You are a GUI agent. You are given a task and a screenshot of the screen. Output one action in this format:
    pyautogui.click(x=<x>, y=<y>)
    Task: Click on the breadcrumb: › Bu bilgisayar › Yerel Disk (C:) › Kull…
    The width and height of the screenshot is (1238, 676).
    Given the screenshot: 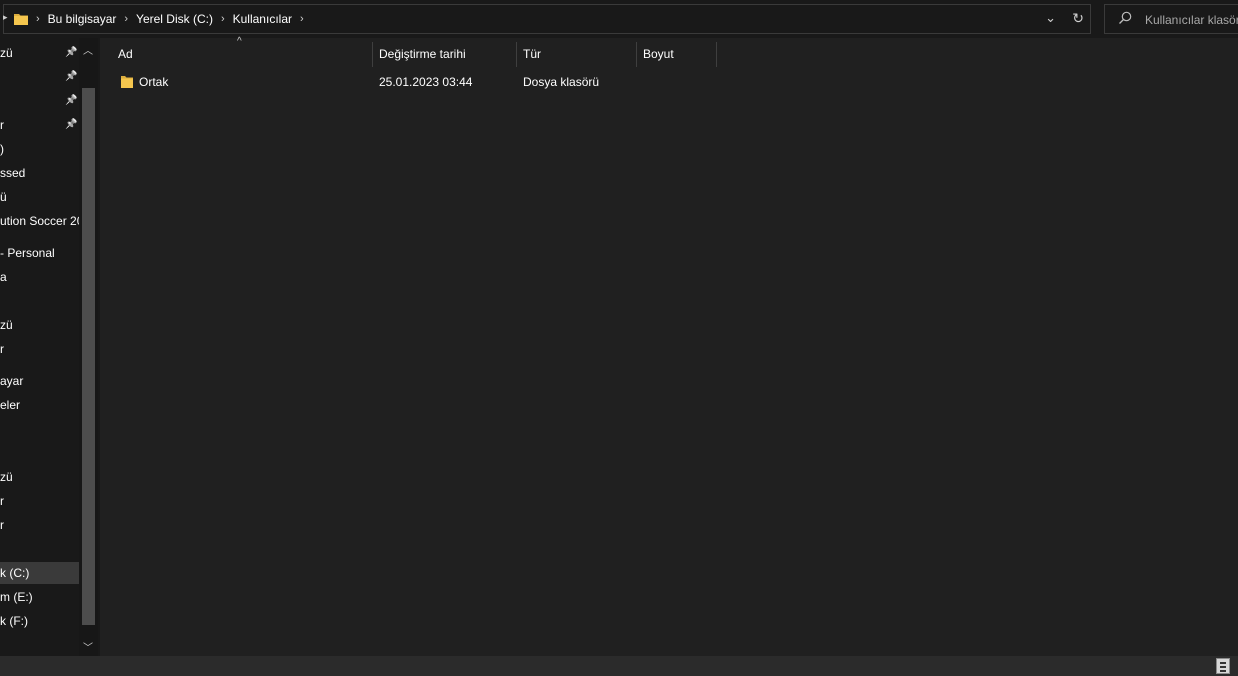 What is the action you would take?
    pyautogui.click(x=170, y=19)
    